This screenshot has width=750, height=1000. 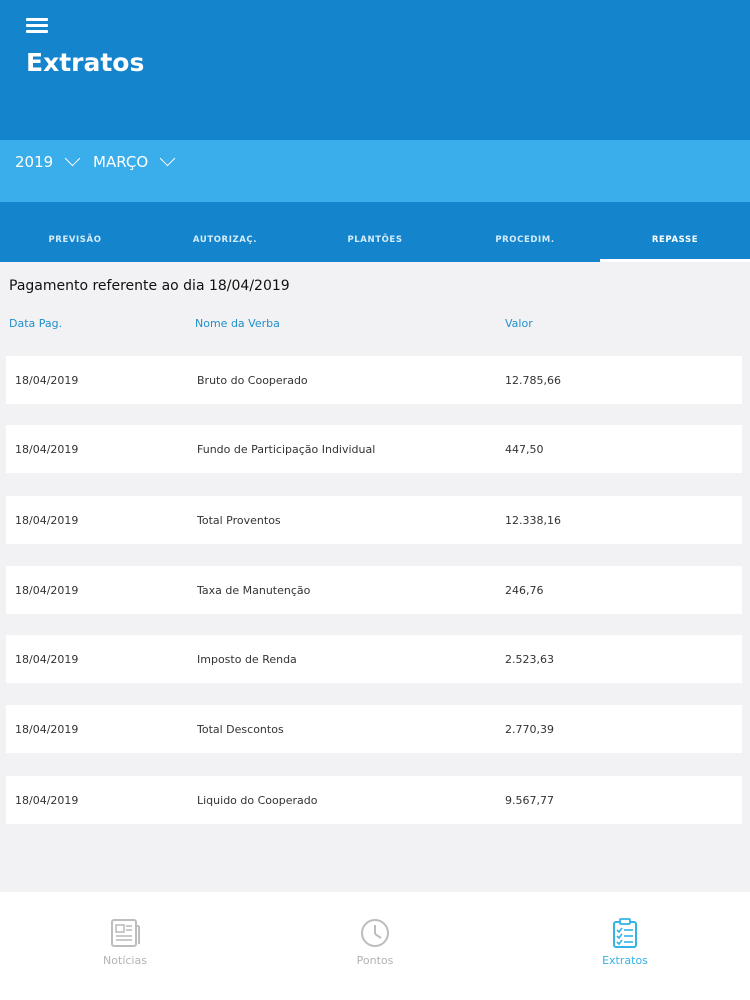 What do you see at coordinates (533, 520) in the screenshot?
I see `row-value: 12.338,16` at bounding box center [533, 520].